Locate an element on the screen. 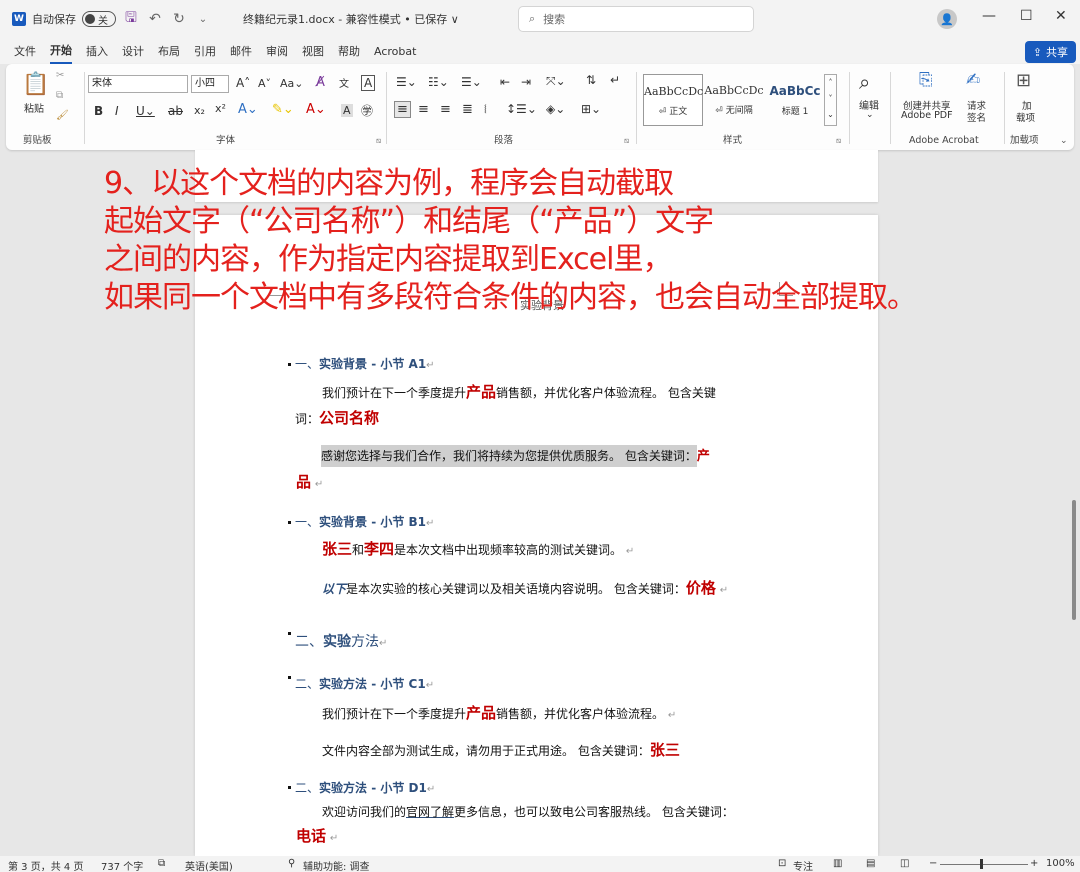 The width and height of the screenshot is (1080, 872). font-name-select: 宋体 is located at coordinates (138, 84).